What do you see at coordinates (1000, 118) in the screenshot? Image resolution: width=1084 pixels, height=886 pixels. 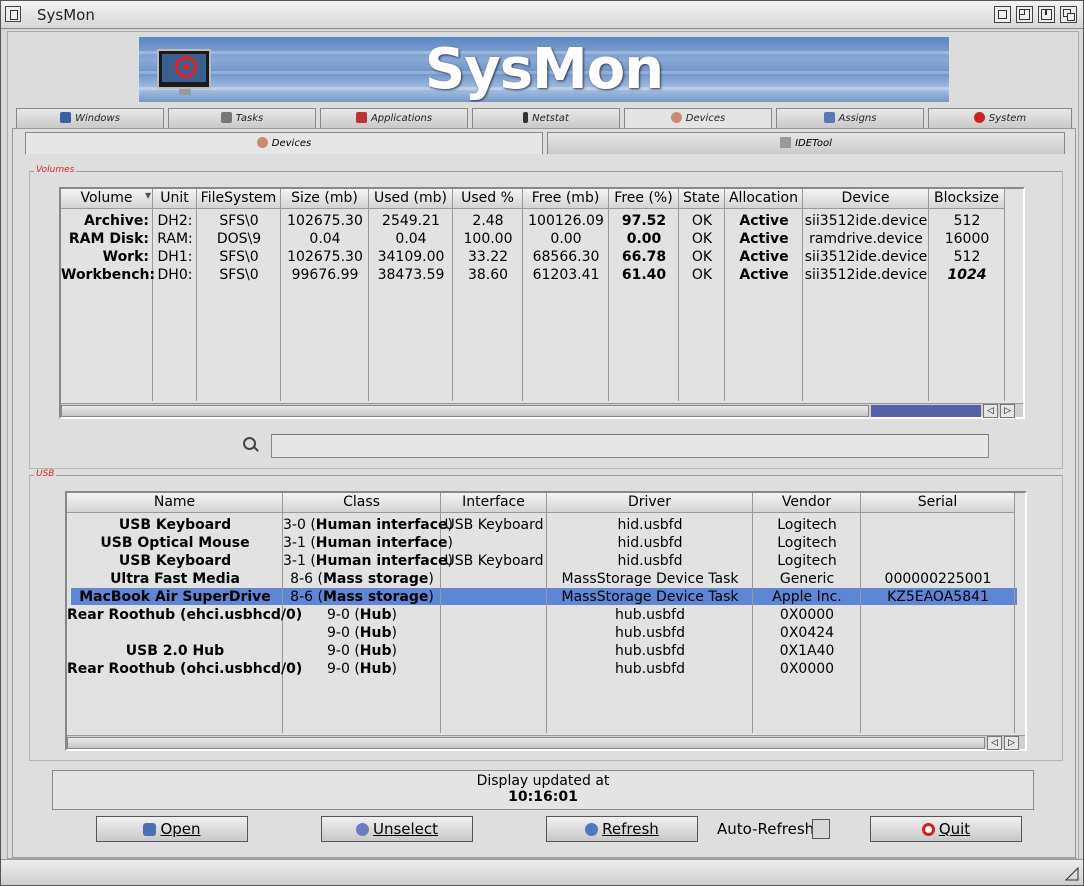 I see `tab-system: System` at bounding box center [1000, 118].